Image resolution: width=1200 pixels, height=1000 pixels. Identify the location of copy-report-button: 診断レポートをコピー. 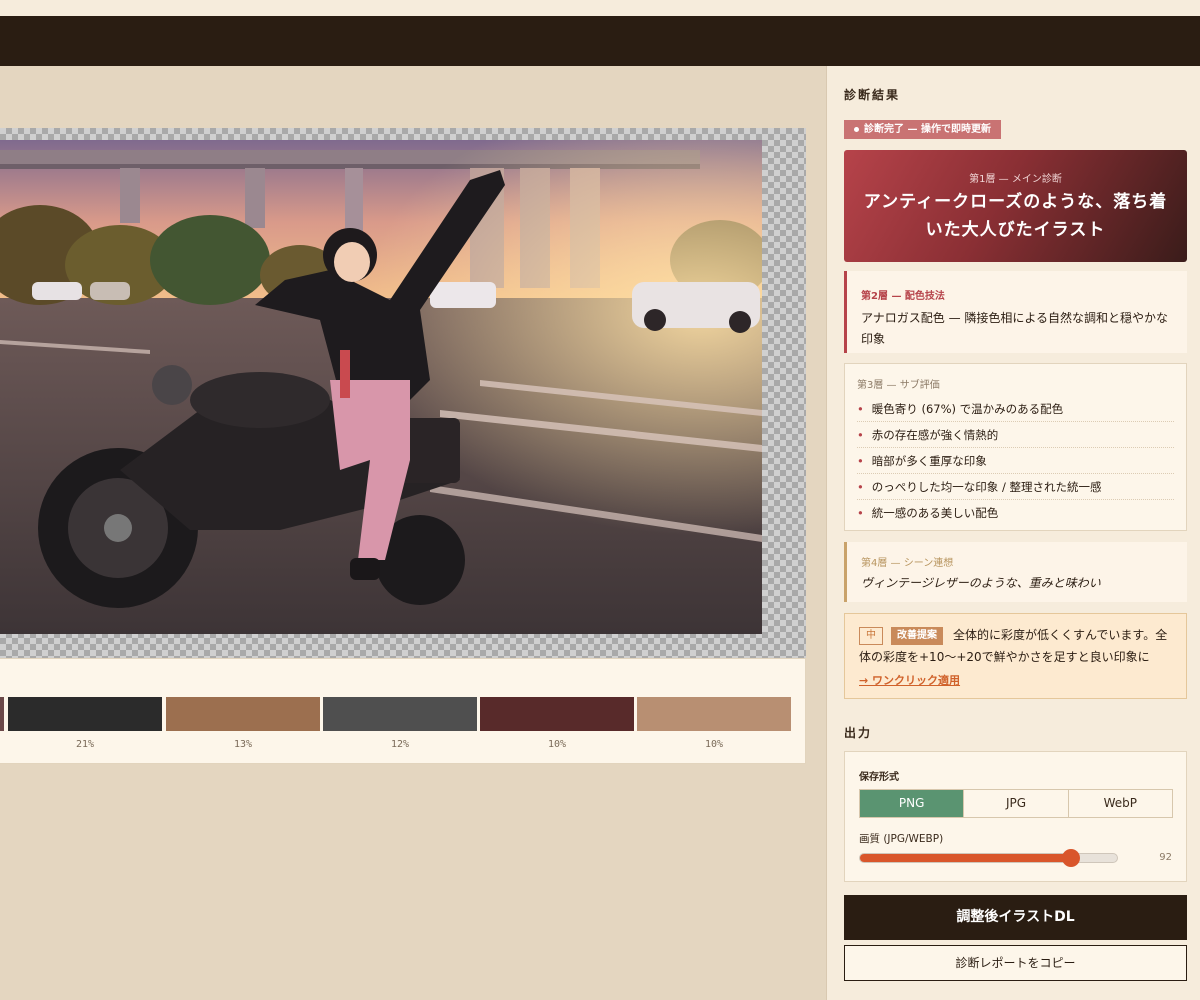
(1015, 963).